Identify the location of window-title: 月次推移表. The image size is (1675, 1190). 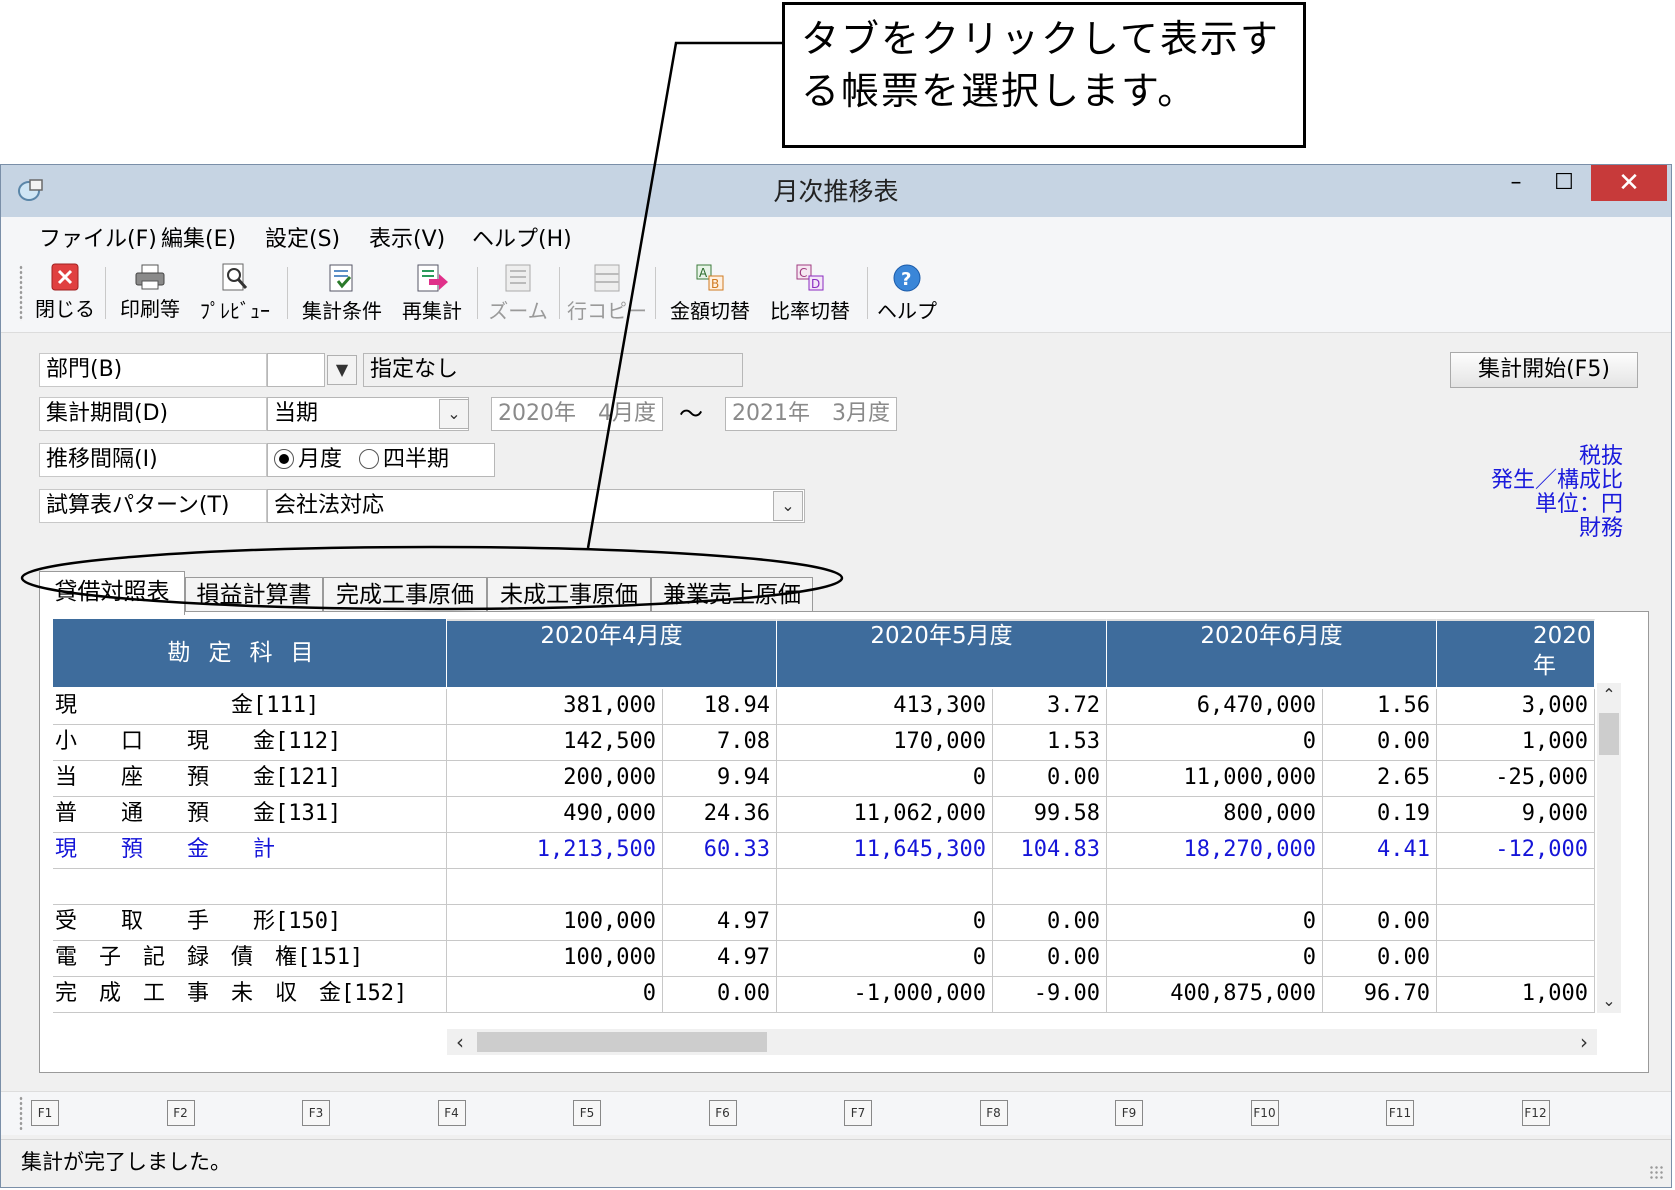
(836, 191).